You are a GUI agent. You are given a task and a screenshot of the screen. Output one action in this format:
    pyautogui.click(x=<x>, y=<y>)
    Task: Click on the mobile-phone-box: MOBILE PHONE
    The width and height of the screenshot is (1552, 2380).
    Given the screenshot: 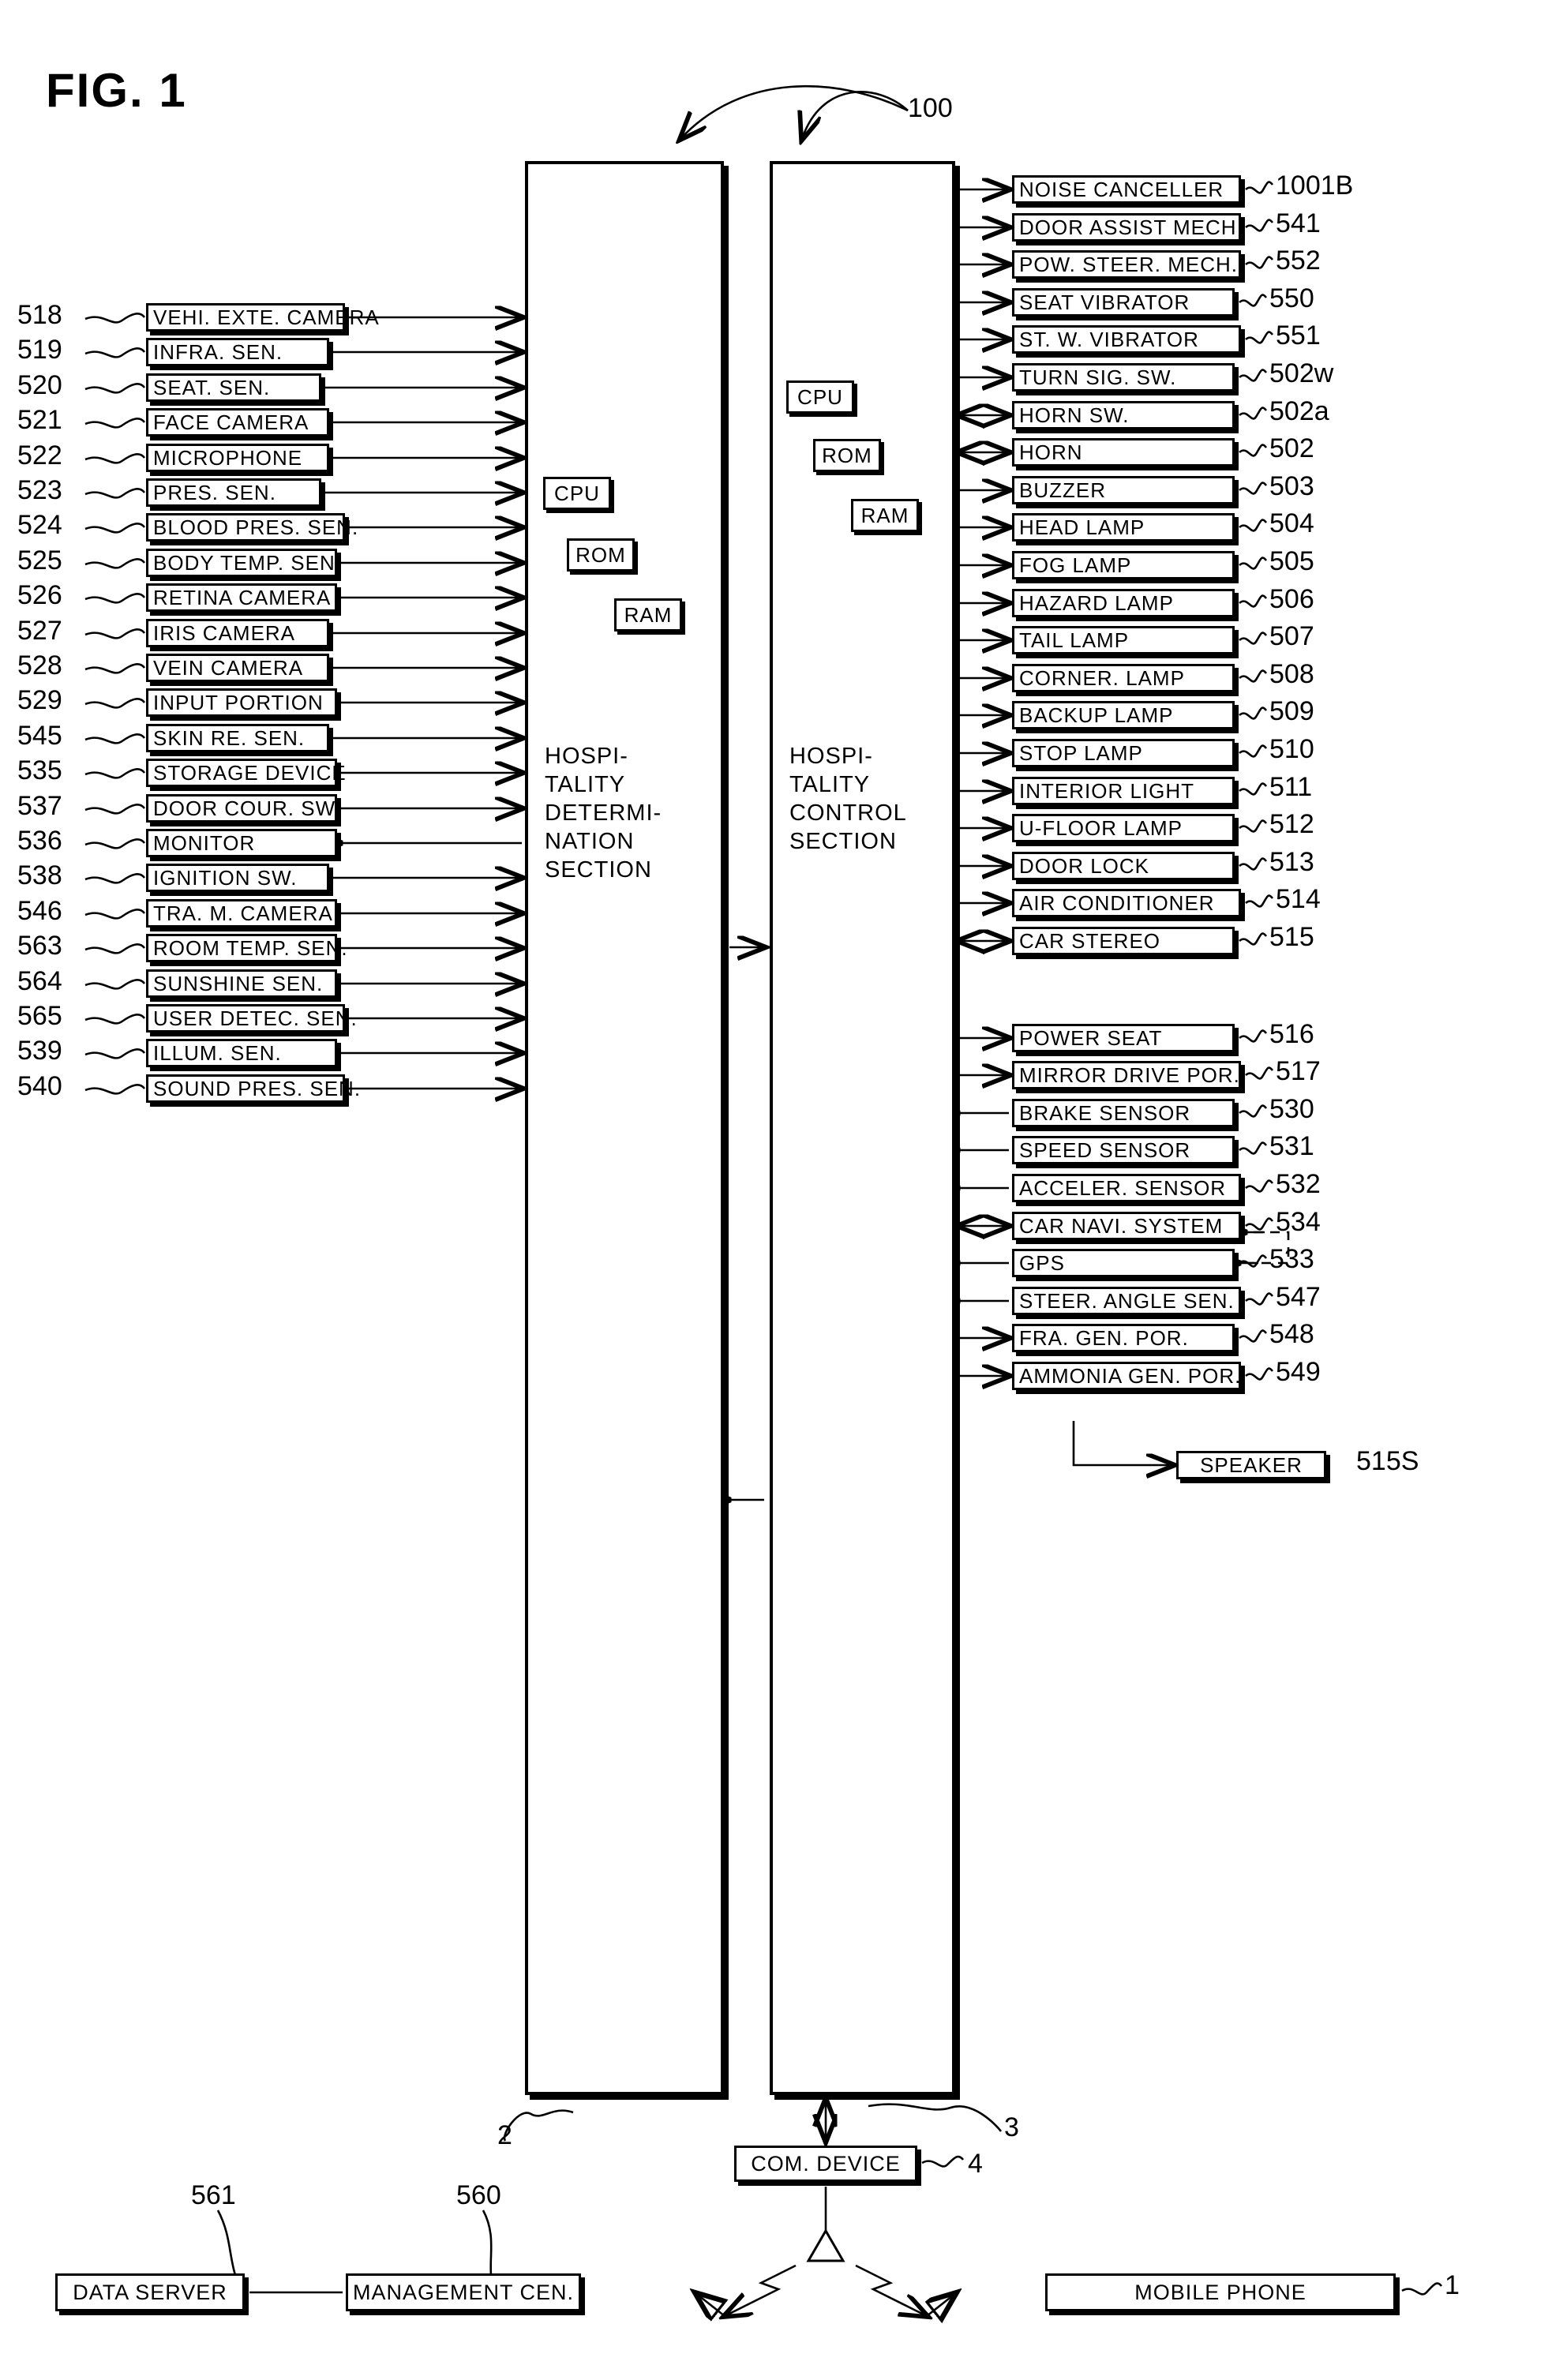 What is the action you would take?
    pyautogui.click(x=1220, y=2292)
    